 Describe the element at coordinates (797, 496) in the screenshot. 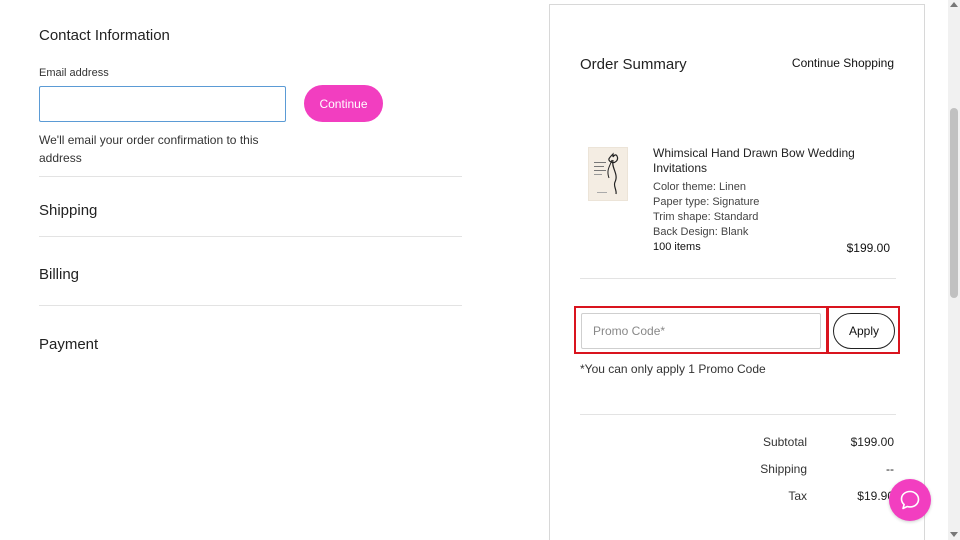

I see `tax-label: Tax` at that location.